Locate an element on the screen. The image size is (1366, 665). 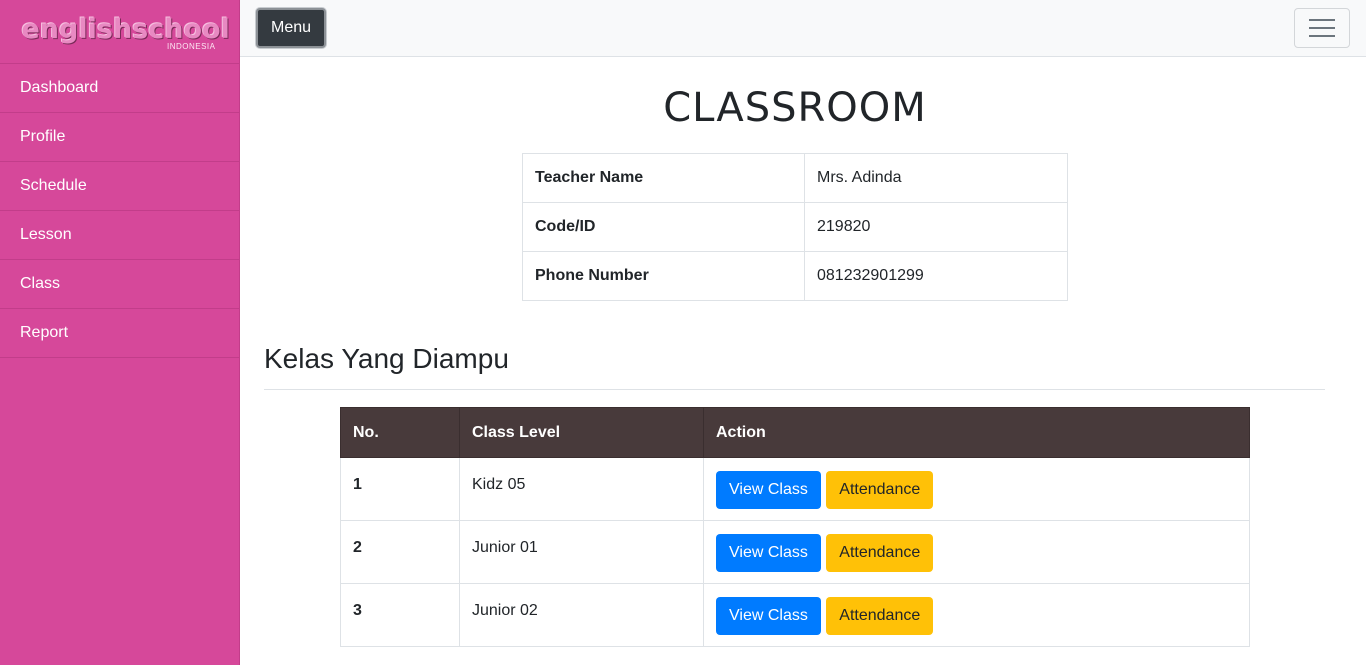
top-navbar: Menu is located at coordinates (803, 28).